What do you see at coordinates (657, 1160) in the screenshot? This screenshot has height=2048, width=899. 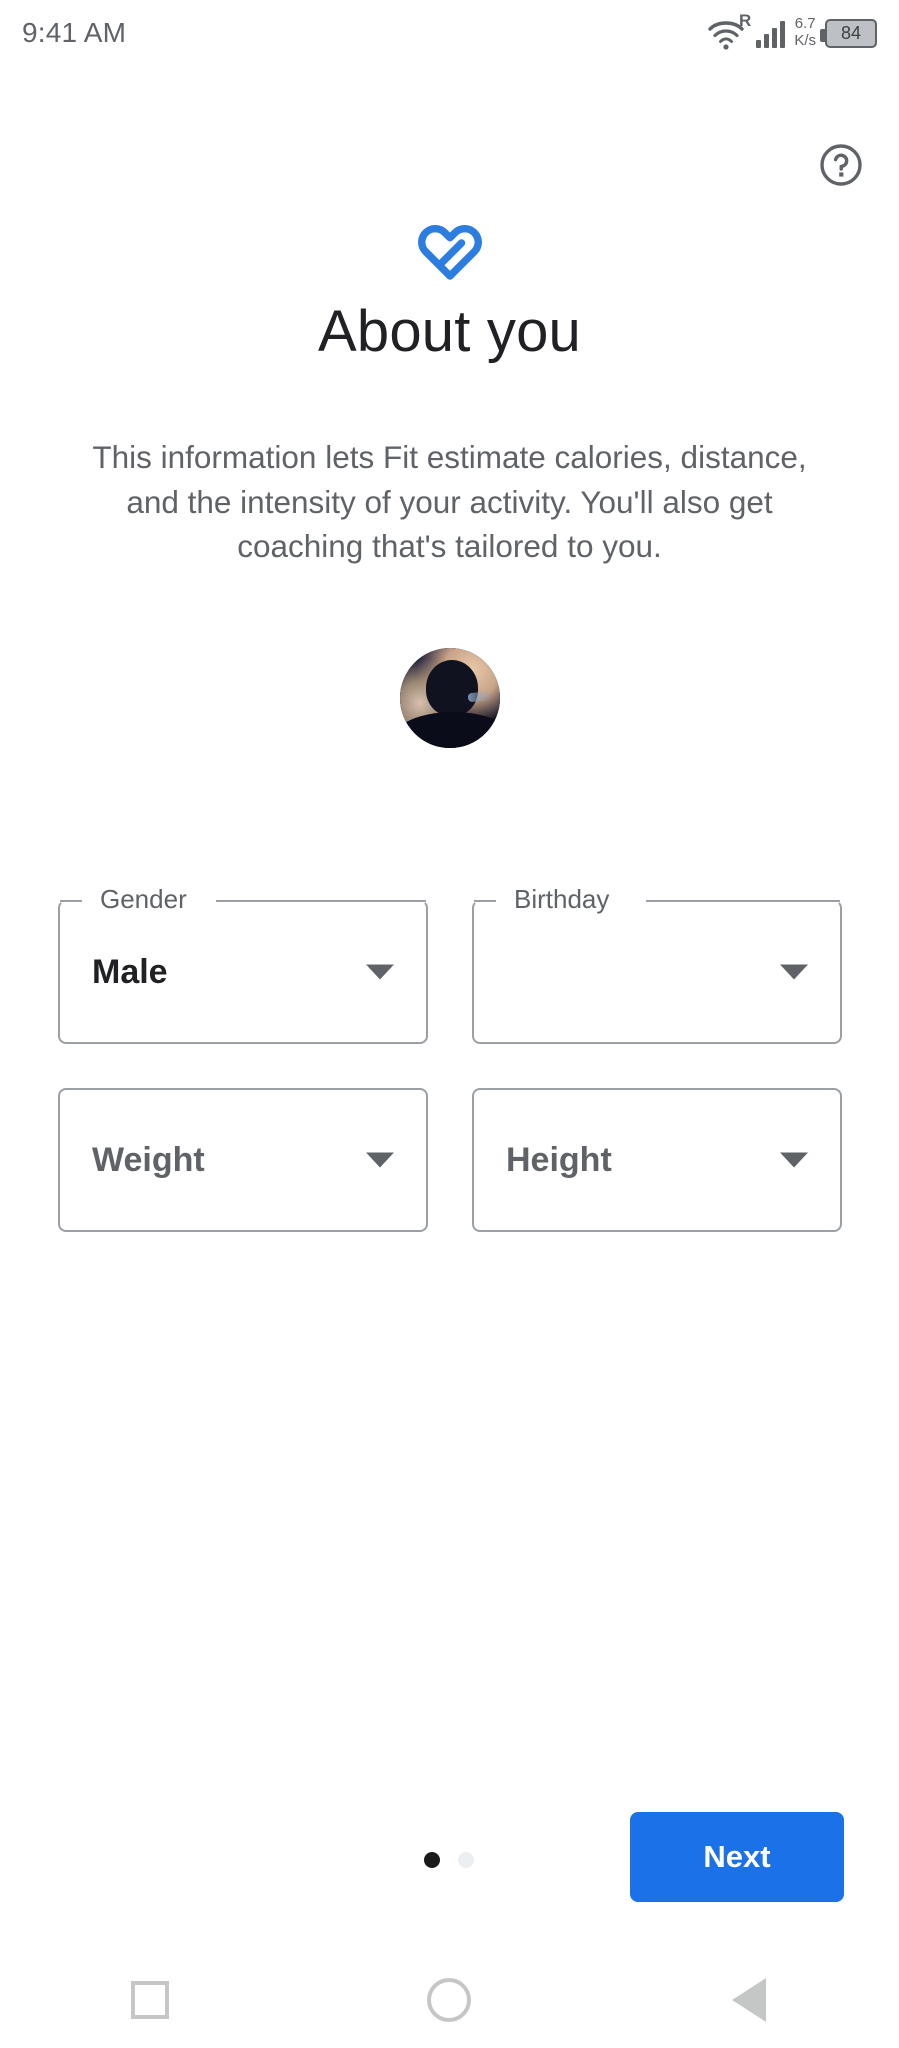 I see `height-field: Height` at bounding box center [657, 1160].